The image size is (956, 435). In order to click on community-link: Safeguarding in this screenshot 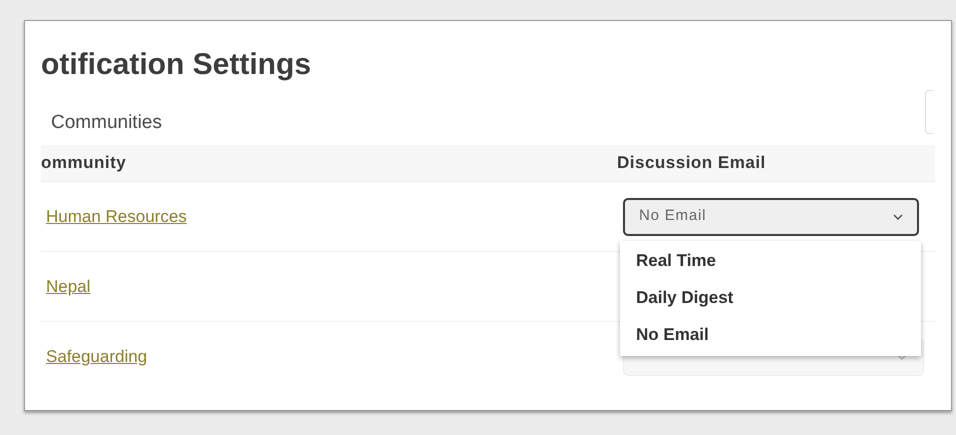, I will do `click(97, 357)`.